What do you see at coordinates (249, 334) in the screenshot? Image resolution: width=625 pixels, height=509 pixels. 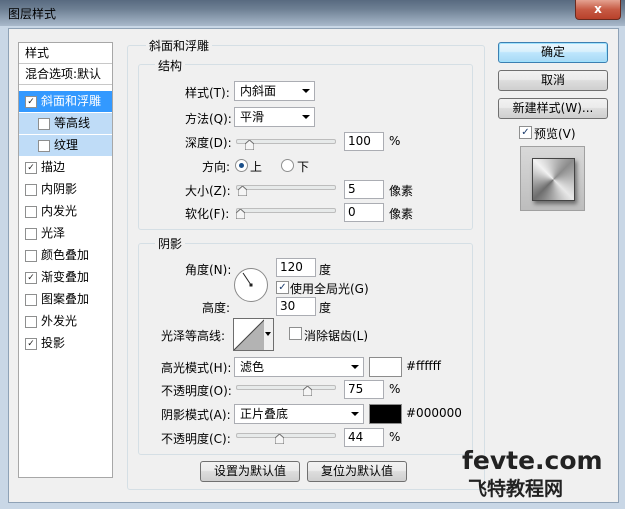 I see `gloss-contour-preview` at bounding box center [249, 334].